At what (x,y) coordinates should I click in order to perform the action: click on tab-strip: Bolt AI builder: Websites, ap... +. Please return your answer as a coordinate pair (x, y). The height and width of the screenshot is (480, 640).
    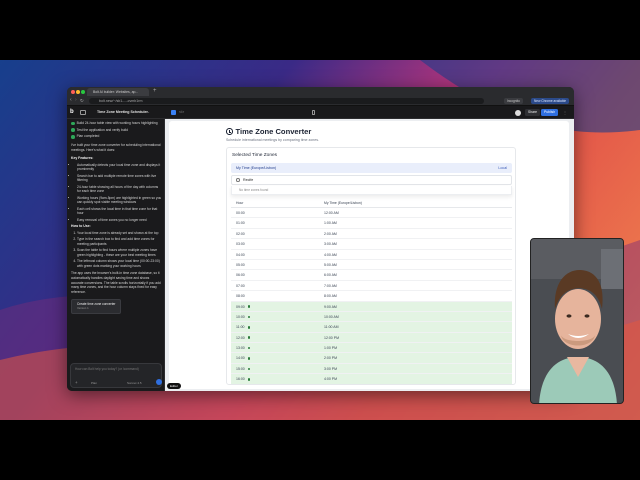
    Looking at the image, I should click on (320, 91).